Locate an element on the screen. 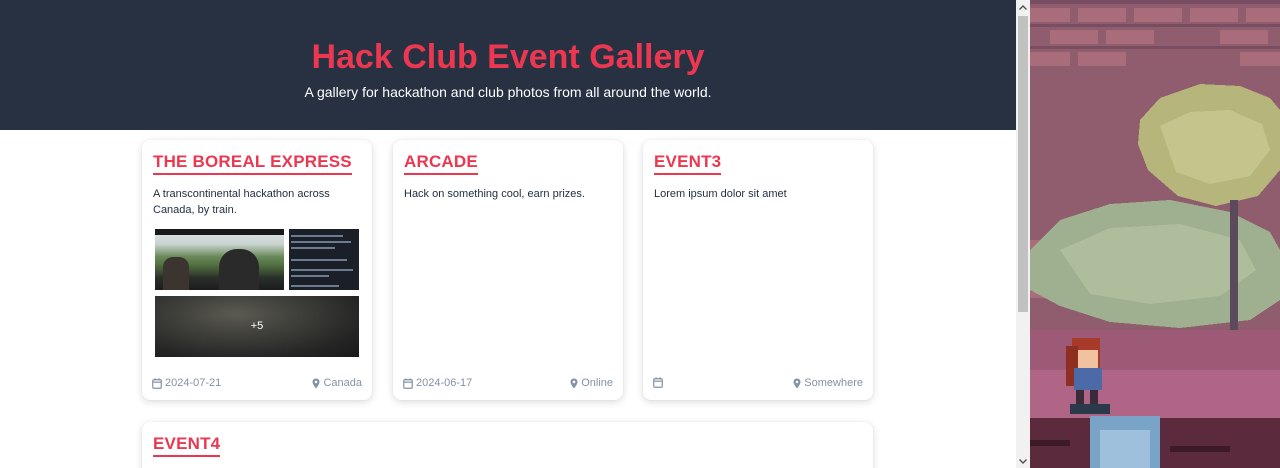 Image resolution: width=1280 pixels, height=468 pixels. event-location: Somewhere is located at coordinates (828, 383).